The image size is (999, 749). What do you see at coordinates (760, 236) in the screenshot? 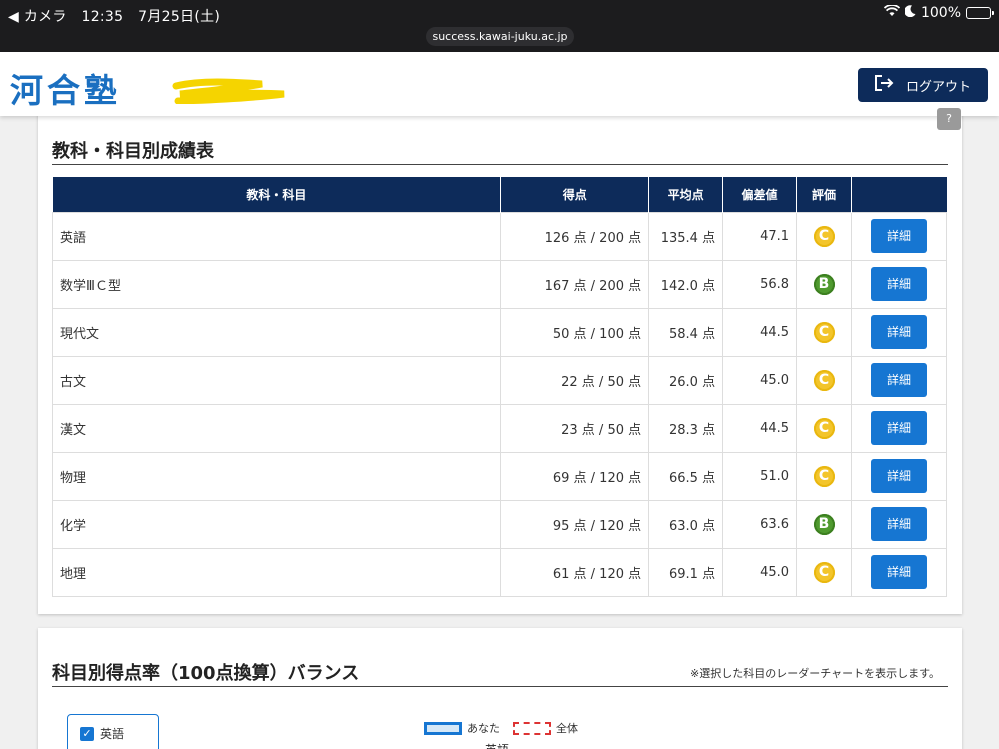
I see `cell-deviation: 47.1` at bounding box center [760, 236].